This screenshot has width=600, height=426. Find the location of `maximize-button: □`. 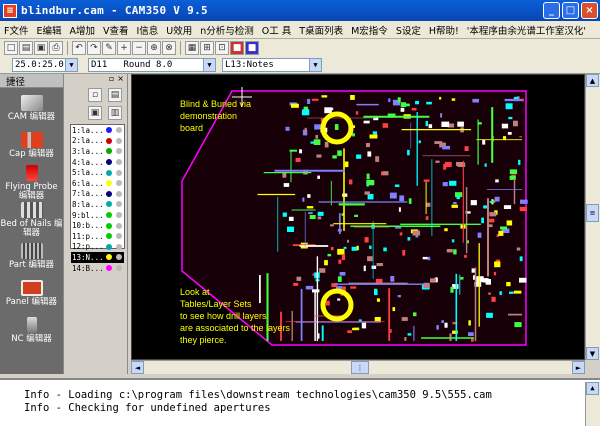

maximize-button: □ is located at coordinates (570, 10).